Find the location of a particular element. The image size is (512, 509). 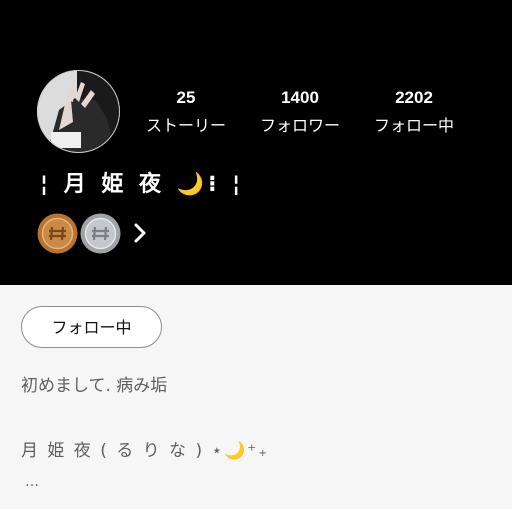

stories-label: ストーリー is located at coordinates (185, 125).